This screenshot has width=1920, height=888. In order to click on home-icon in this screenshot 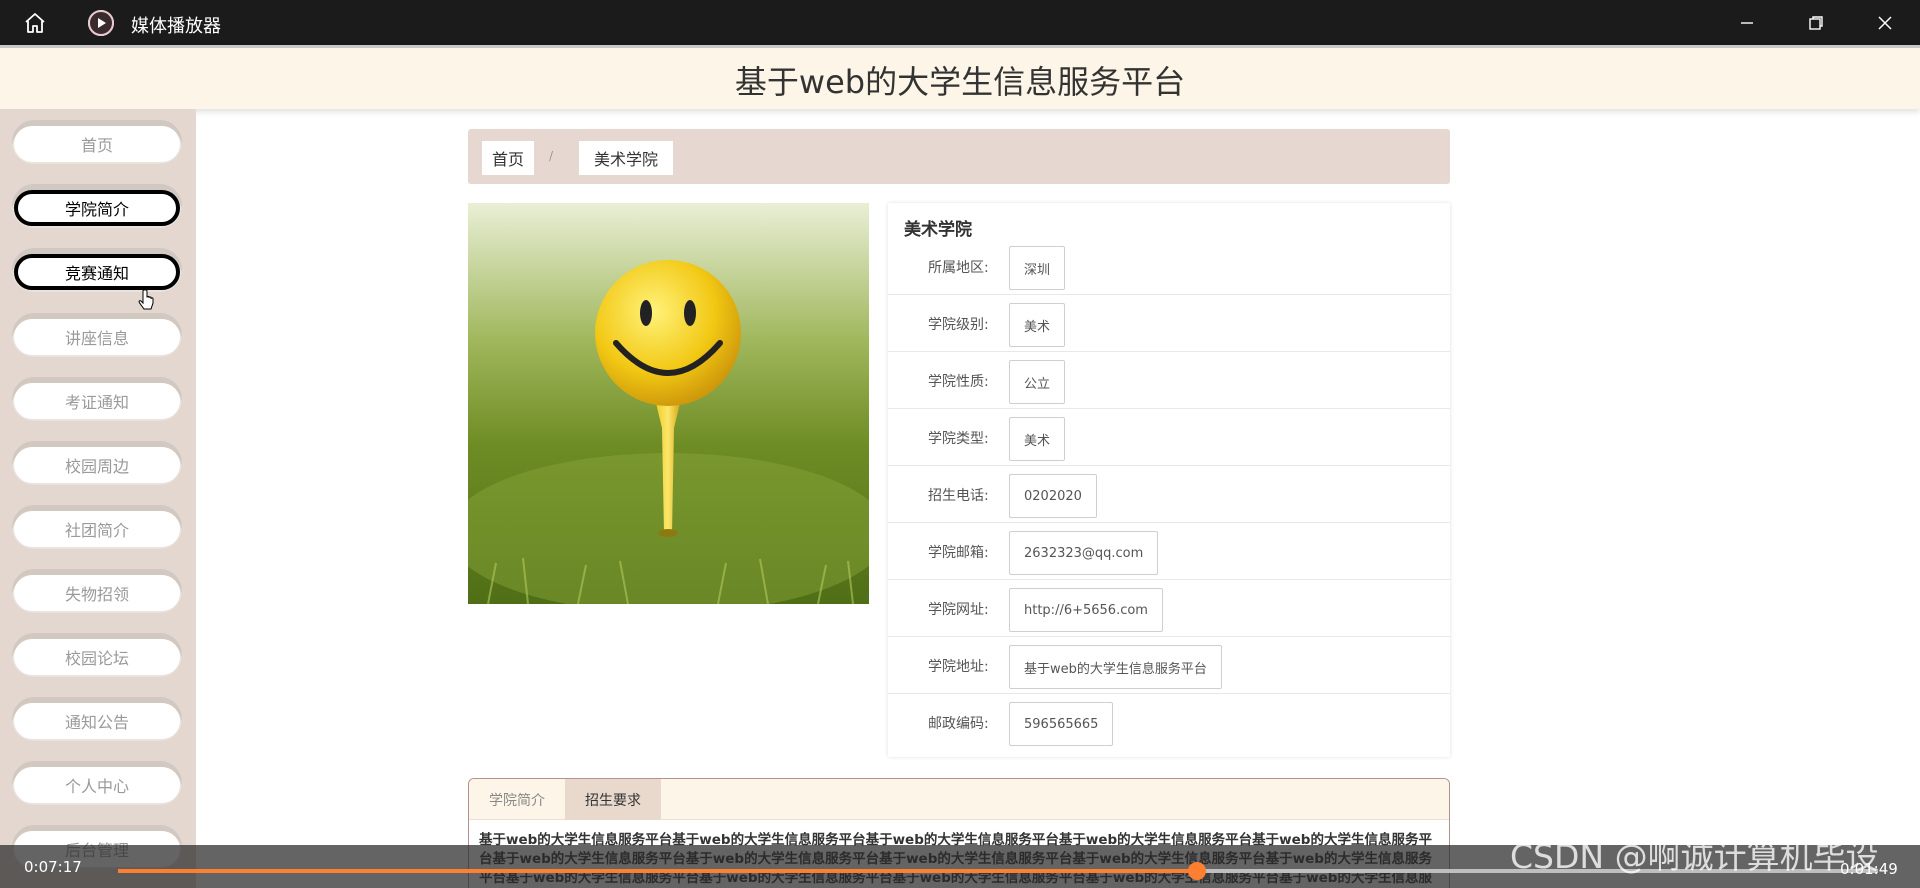, I will do `click(35, 23)`.